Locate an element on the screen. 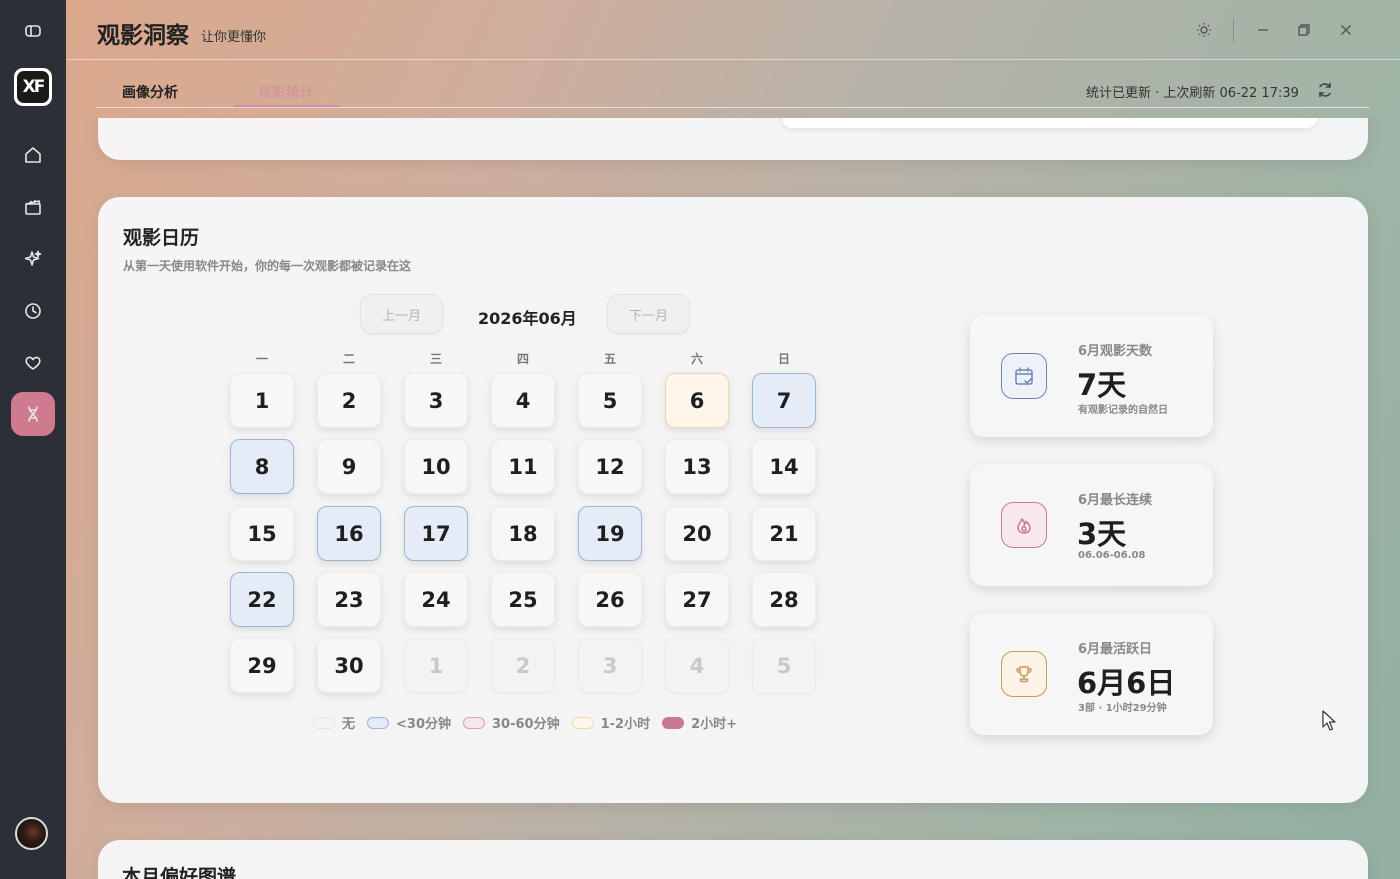 Image resolution: width=1400 pixels, height=879 pixels. calendar-day-outside-month: 2 is located at coordinates (523, 665).